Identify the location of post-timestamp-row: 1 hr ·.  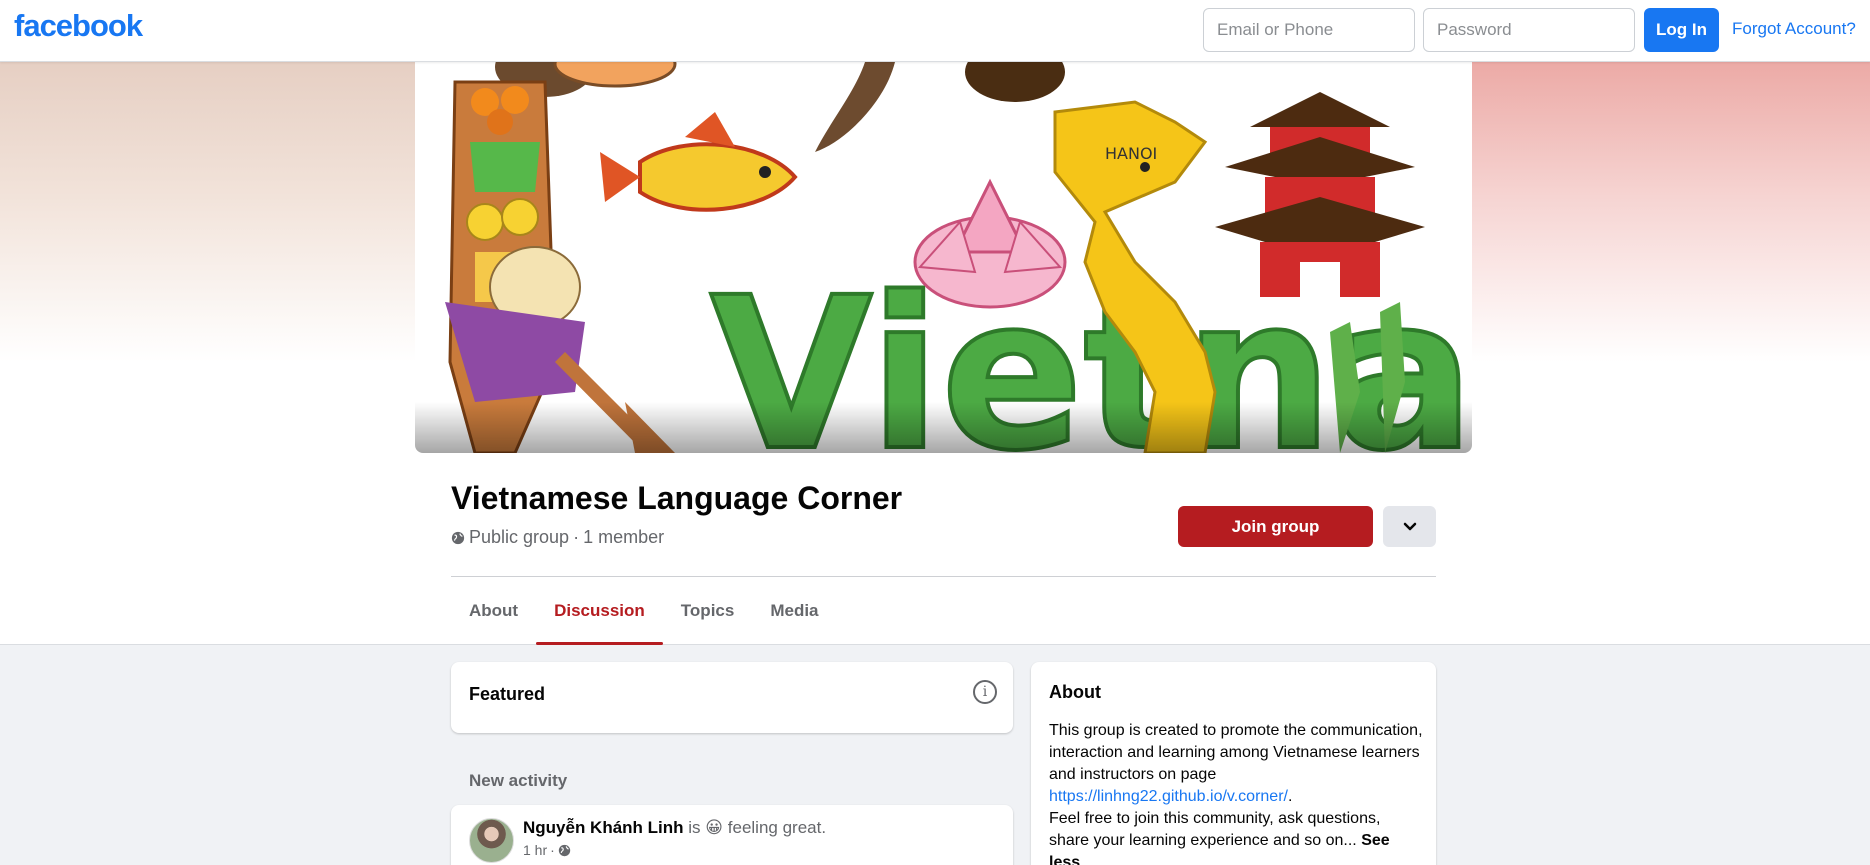
(547, 850).